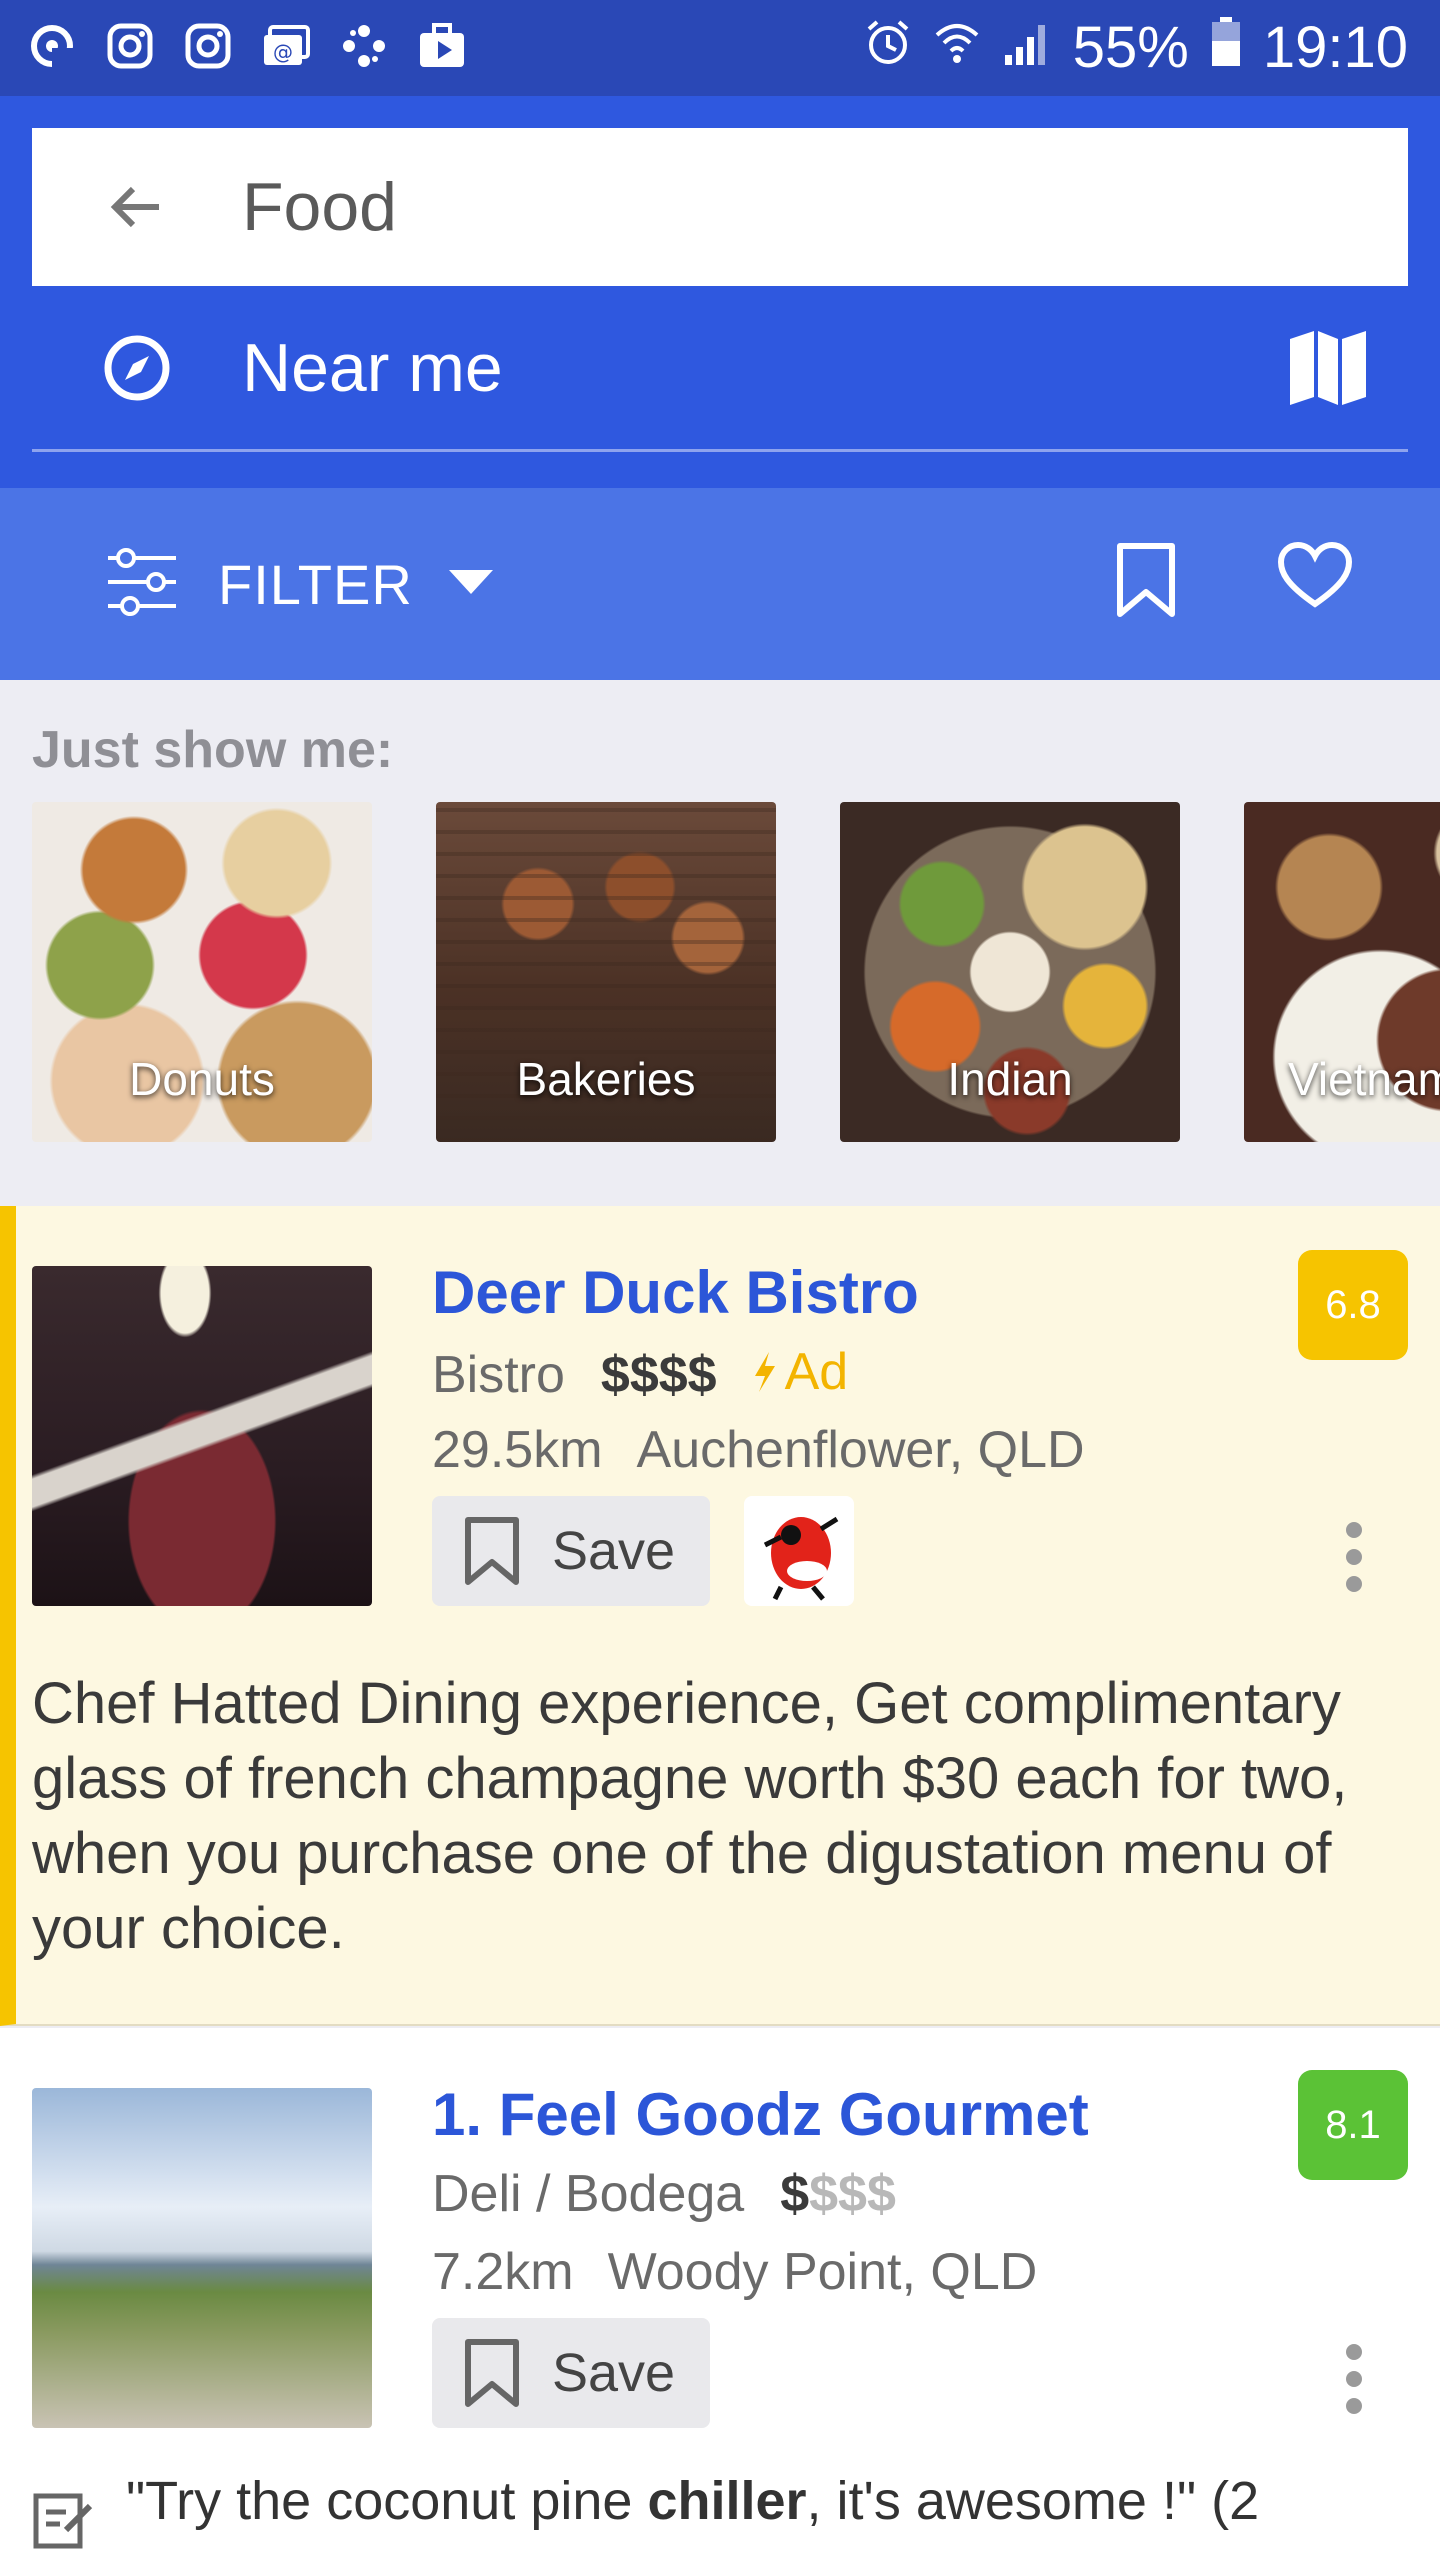 This screenshot has height=2560, width=1440. What do you see at coordinates (498, 1375) in the screenshot?
I see `listing-category: Bistro` at bounding box center [498, 1375].